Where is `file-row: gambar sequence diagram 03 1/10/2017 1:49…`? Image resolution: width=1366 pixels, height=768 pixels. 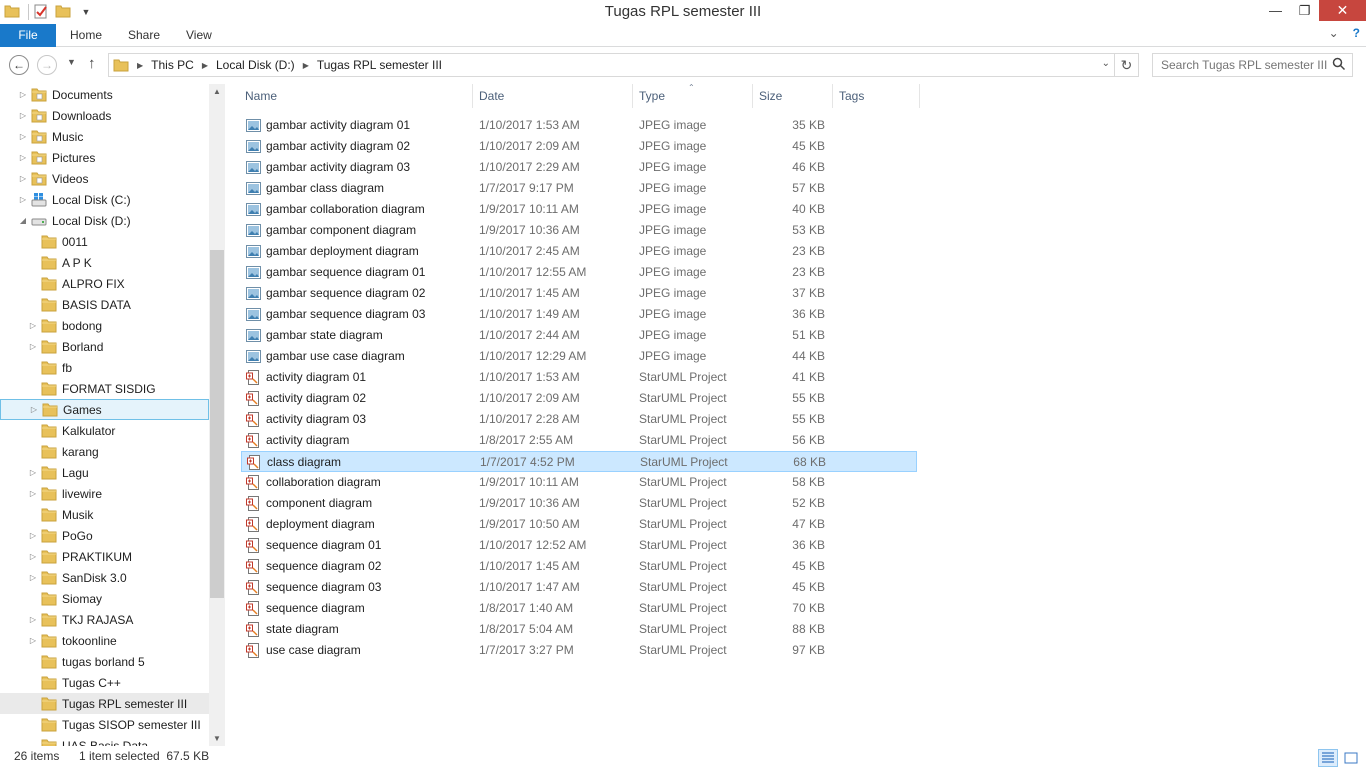
file-row: gambar sequence diagram 03 1/10/2017 1:49… is located at coordinates (579, 314).